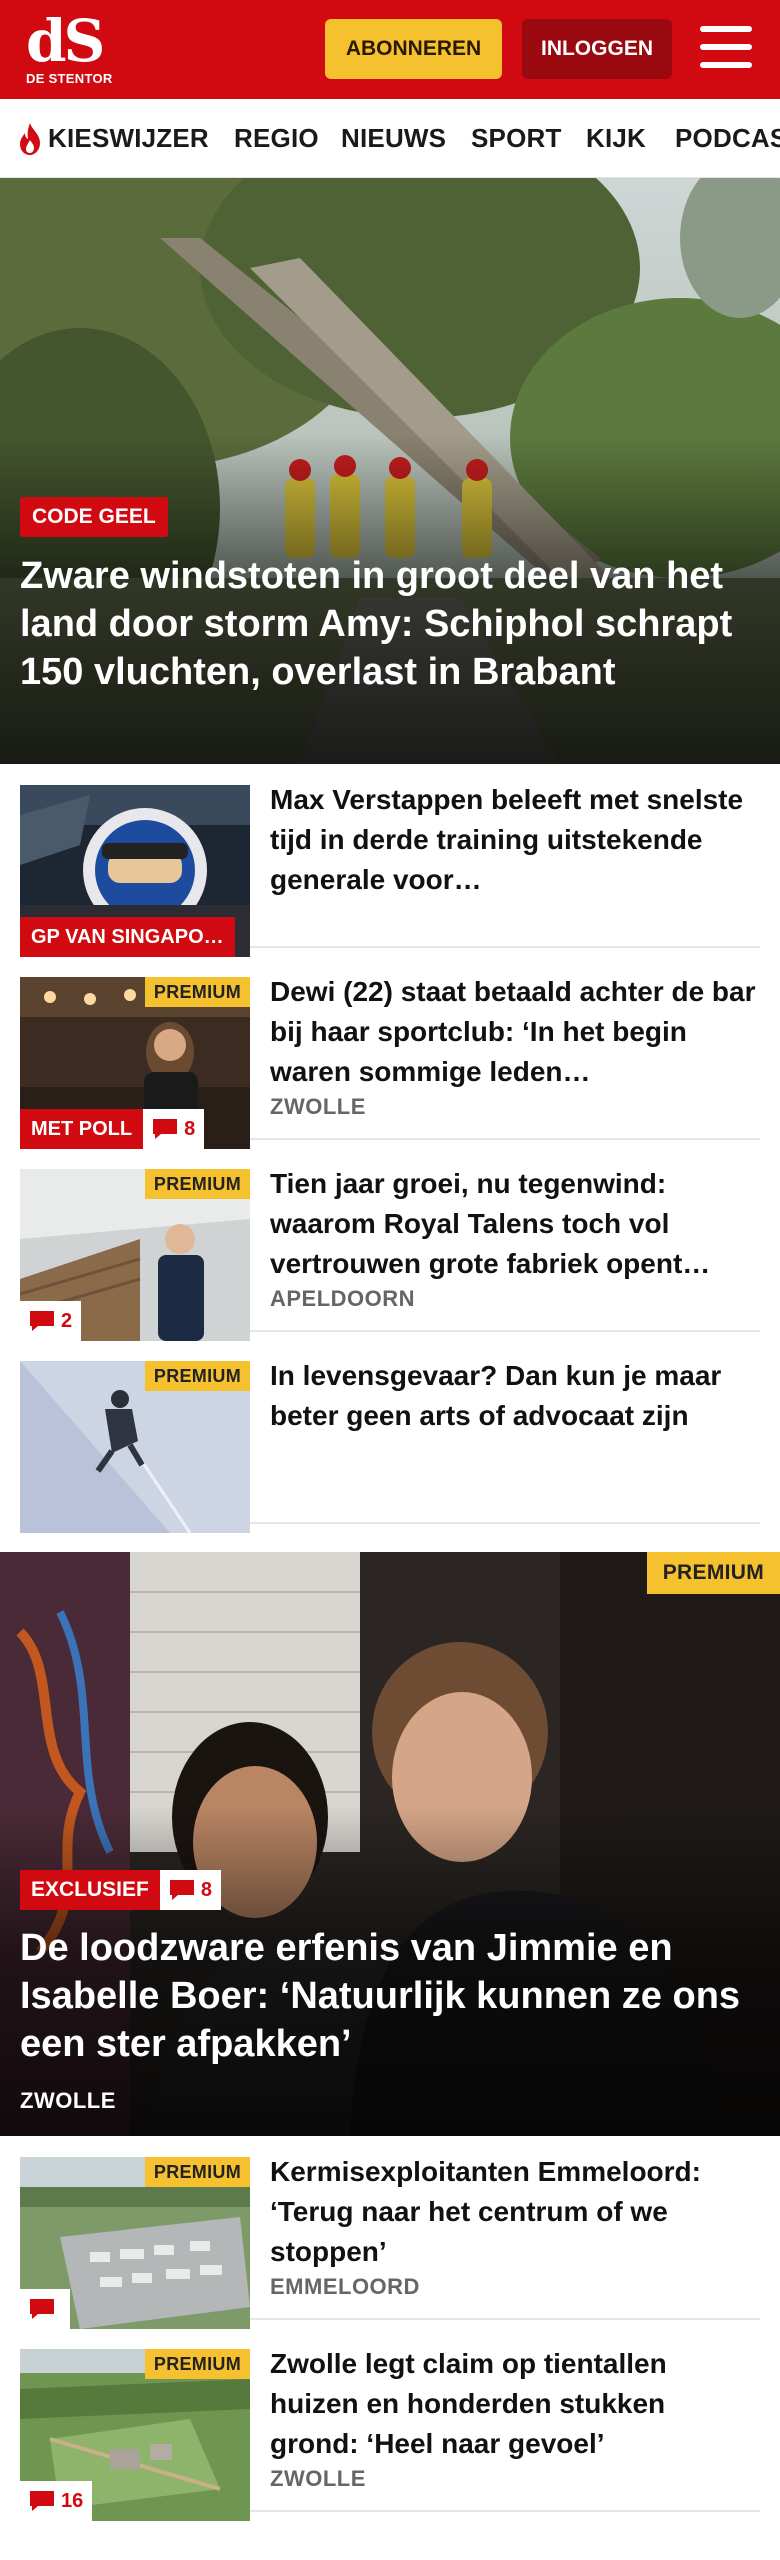  I want to click on thumbnail-labels: 16, so click(56, 2501).